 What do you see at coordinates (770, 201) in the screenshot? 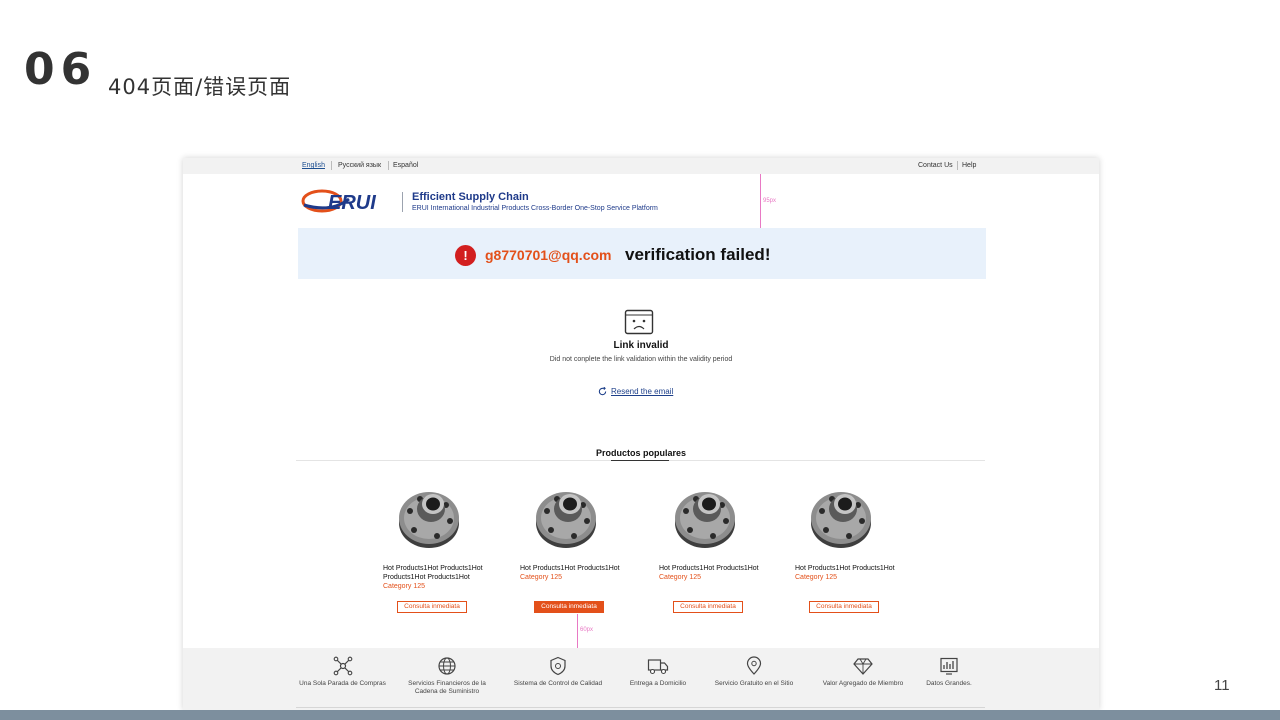
I see `spacing-measure-label: 95px` at bounding box center [770, 201].